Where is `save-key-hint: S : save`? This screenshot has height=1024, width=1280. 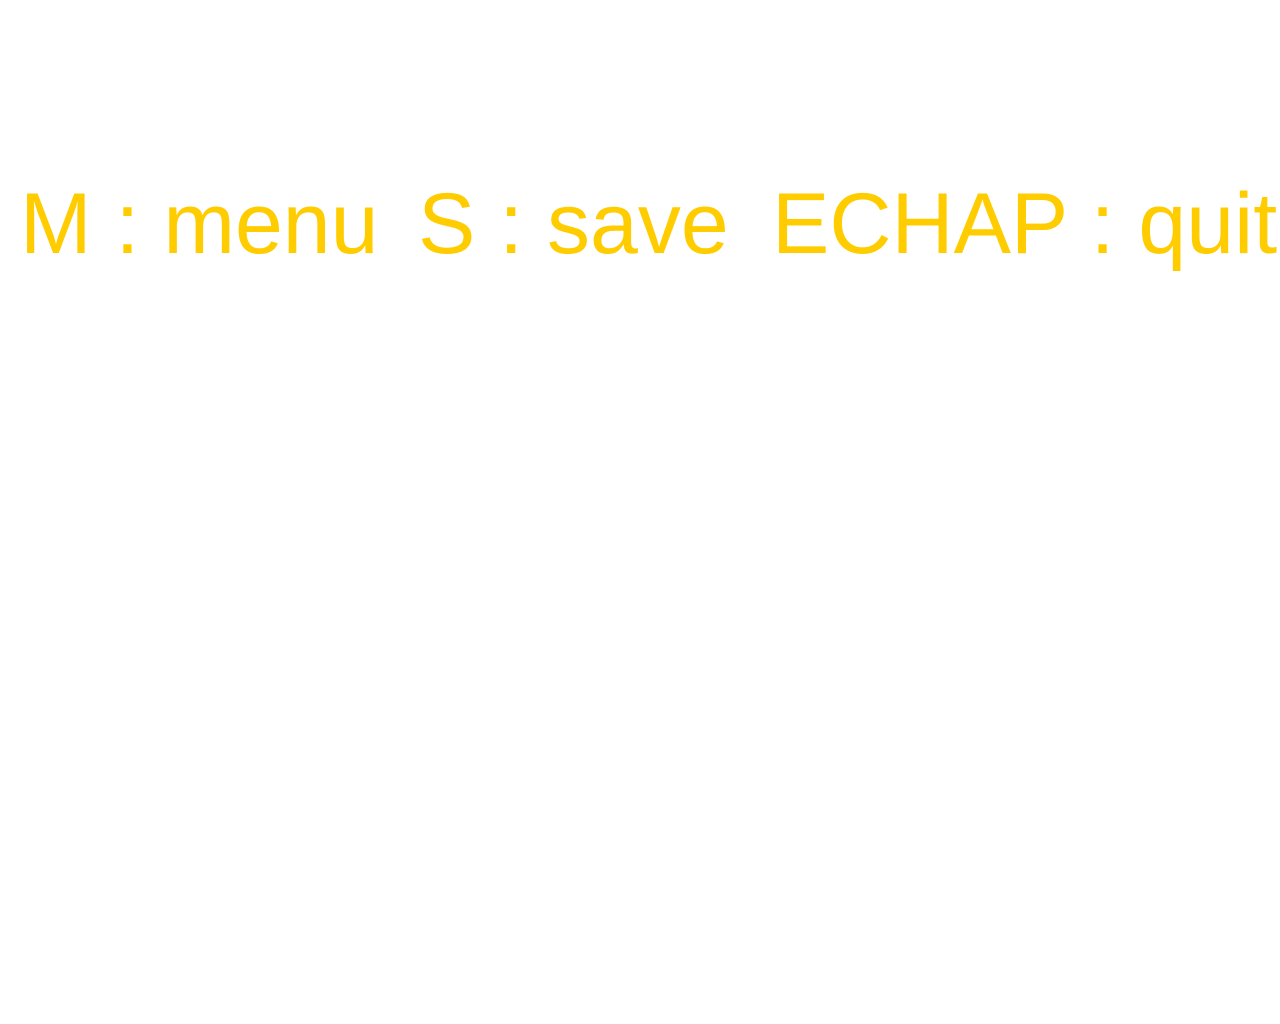
save-key-hint: S : save is located at coordinates (573, 224).